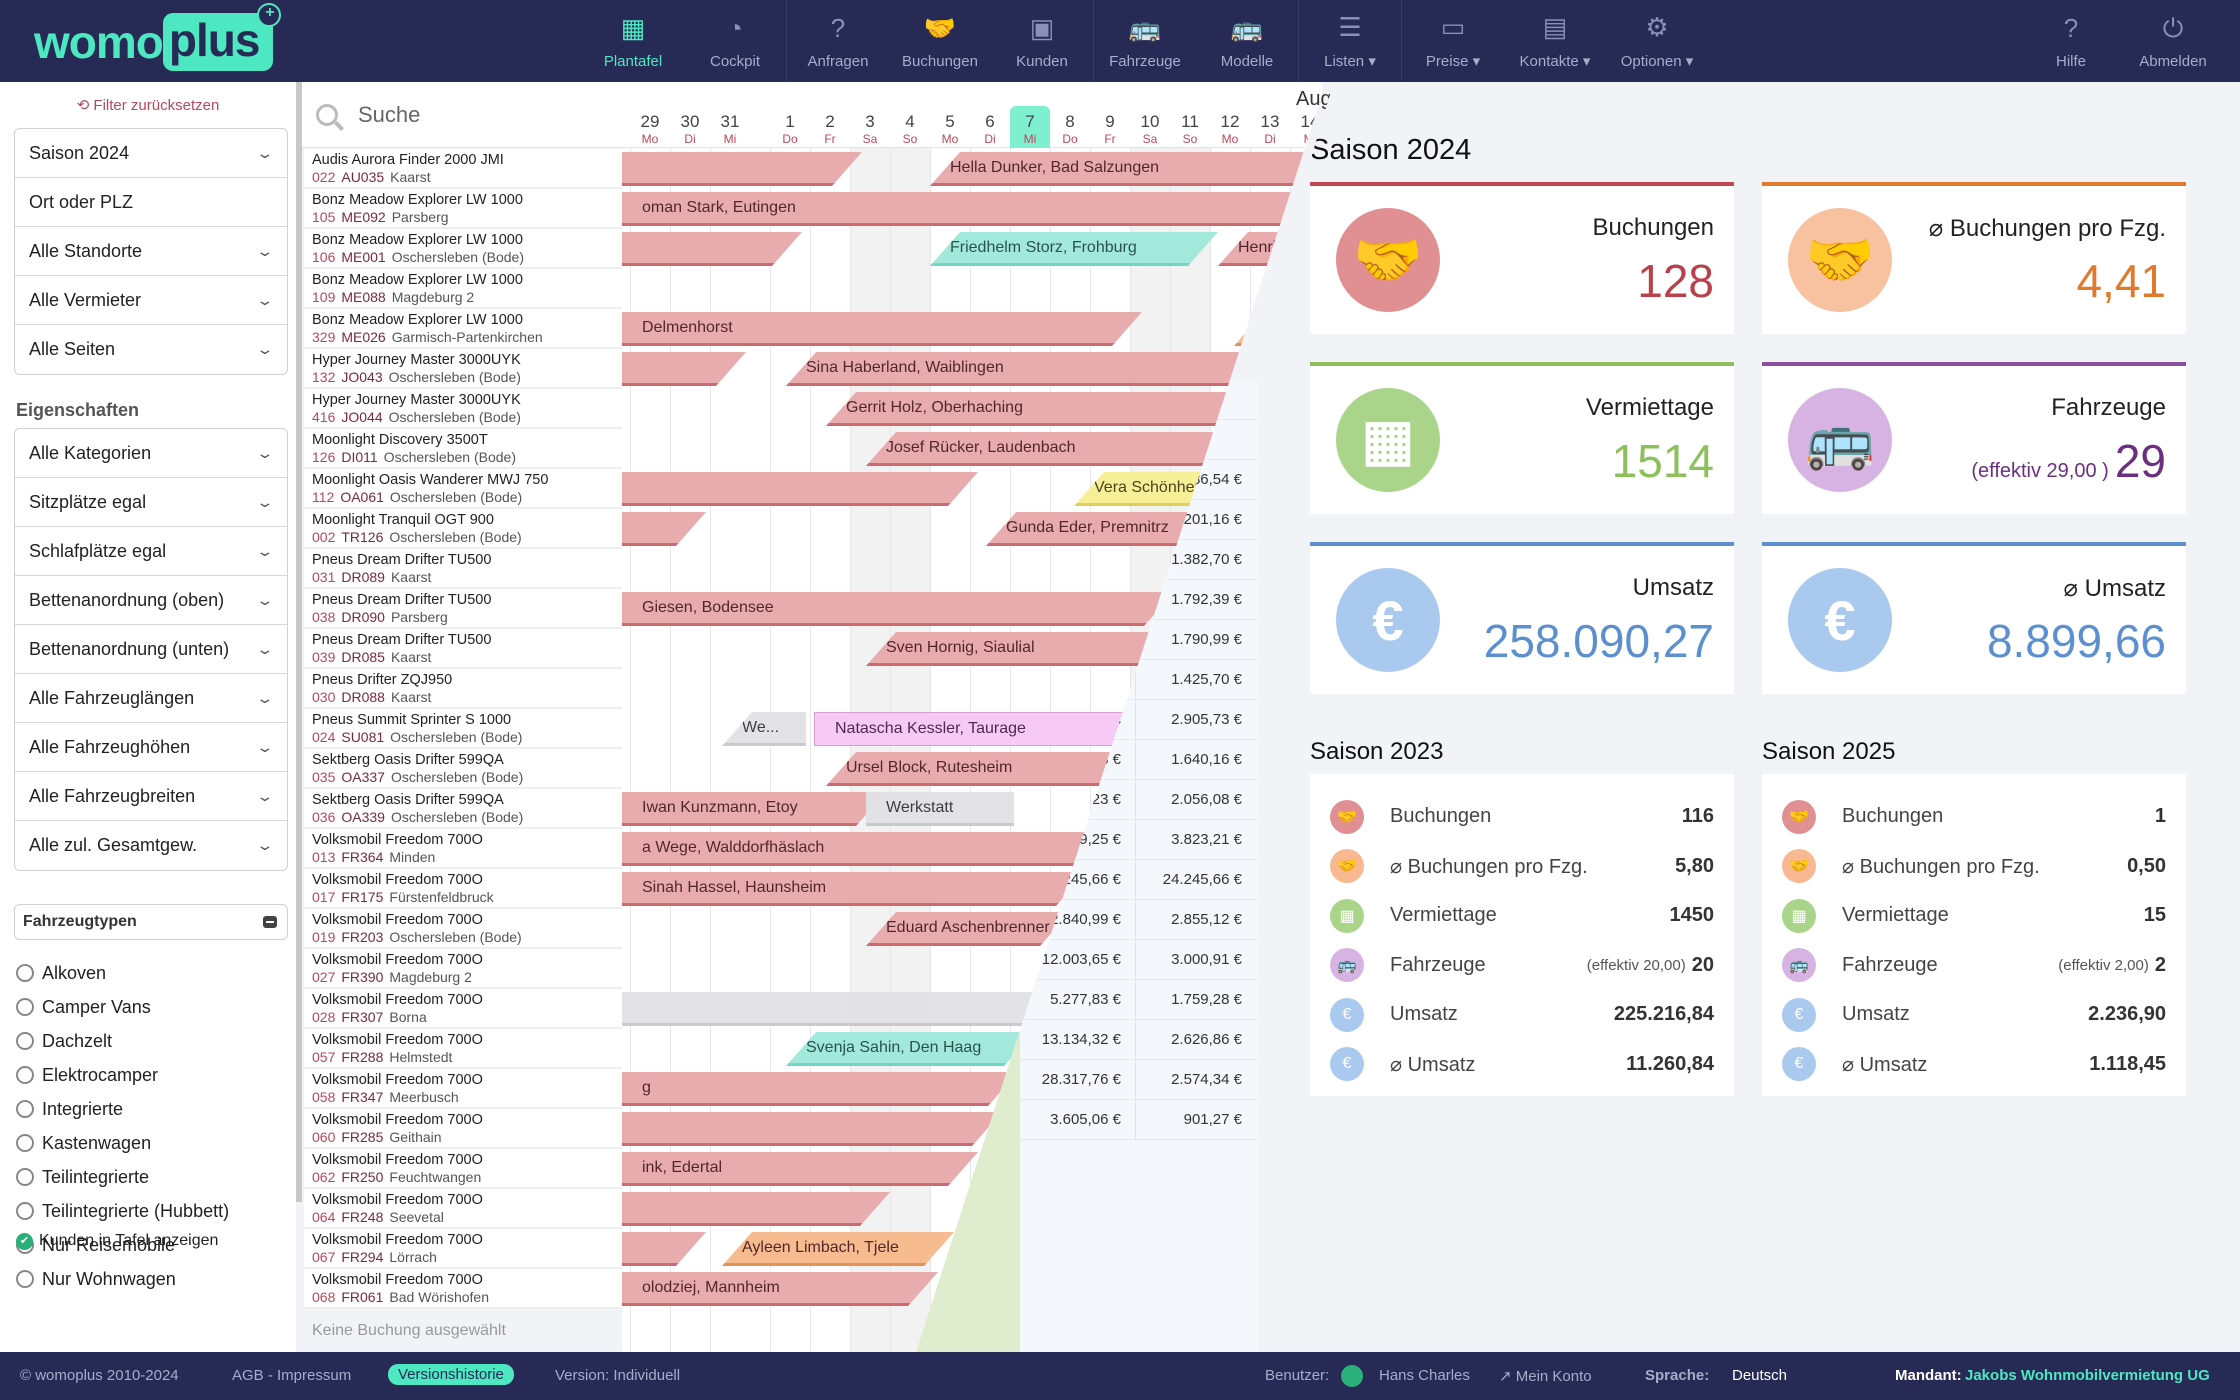 This screenshot has width=2240, height=1400. I want to click on day-header: 30 Di, so click(690, 129).